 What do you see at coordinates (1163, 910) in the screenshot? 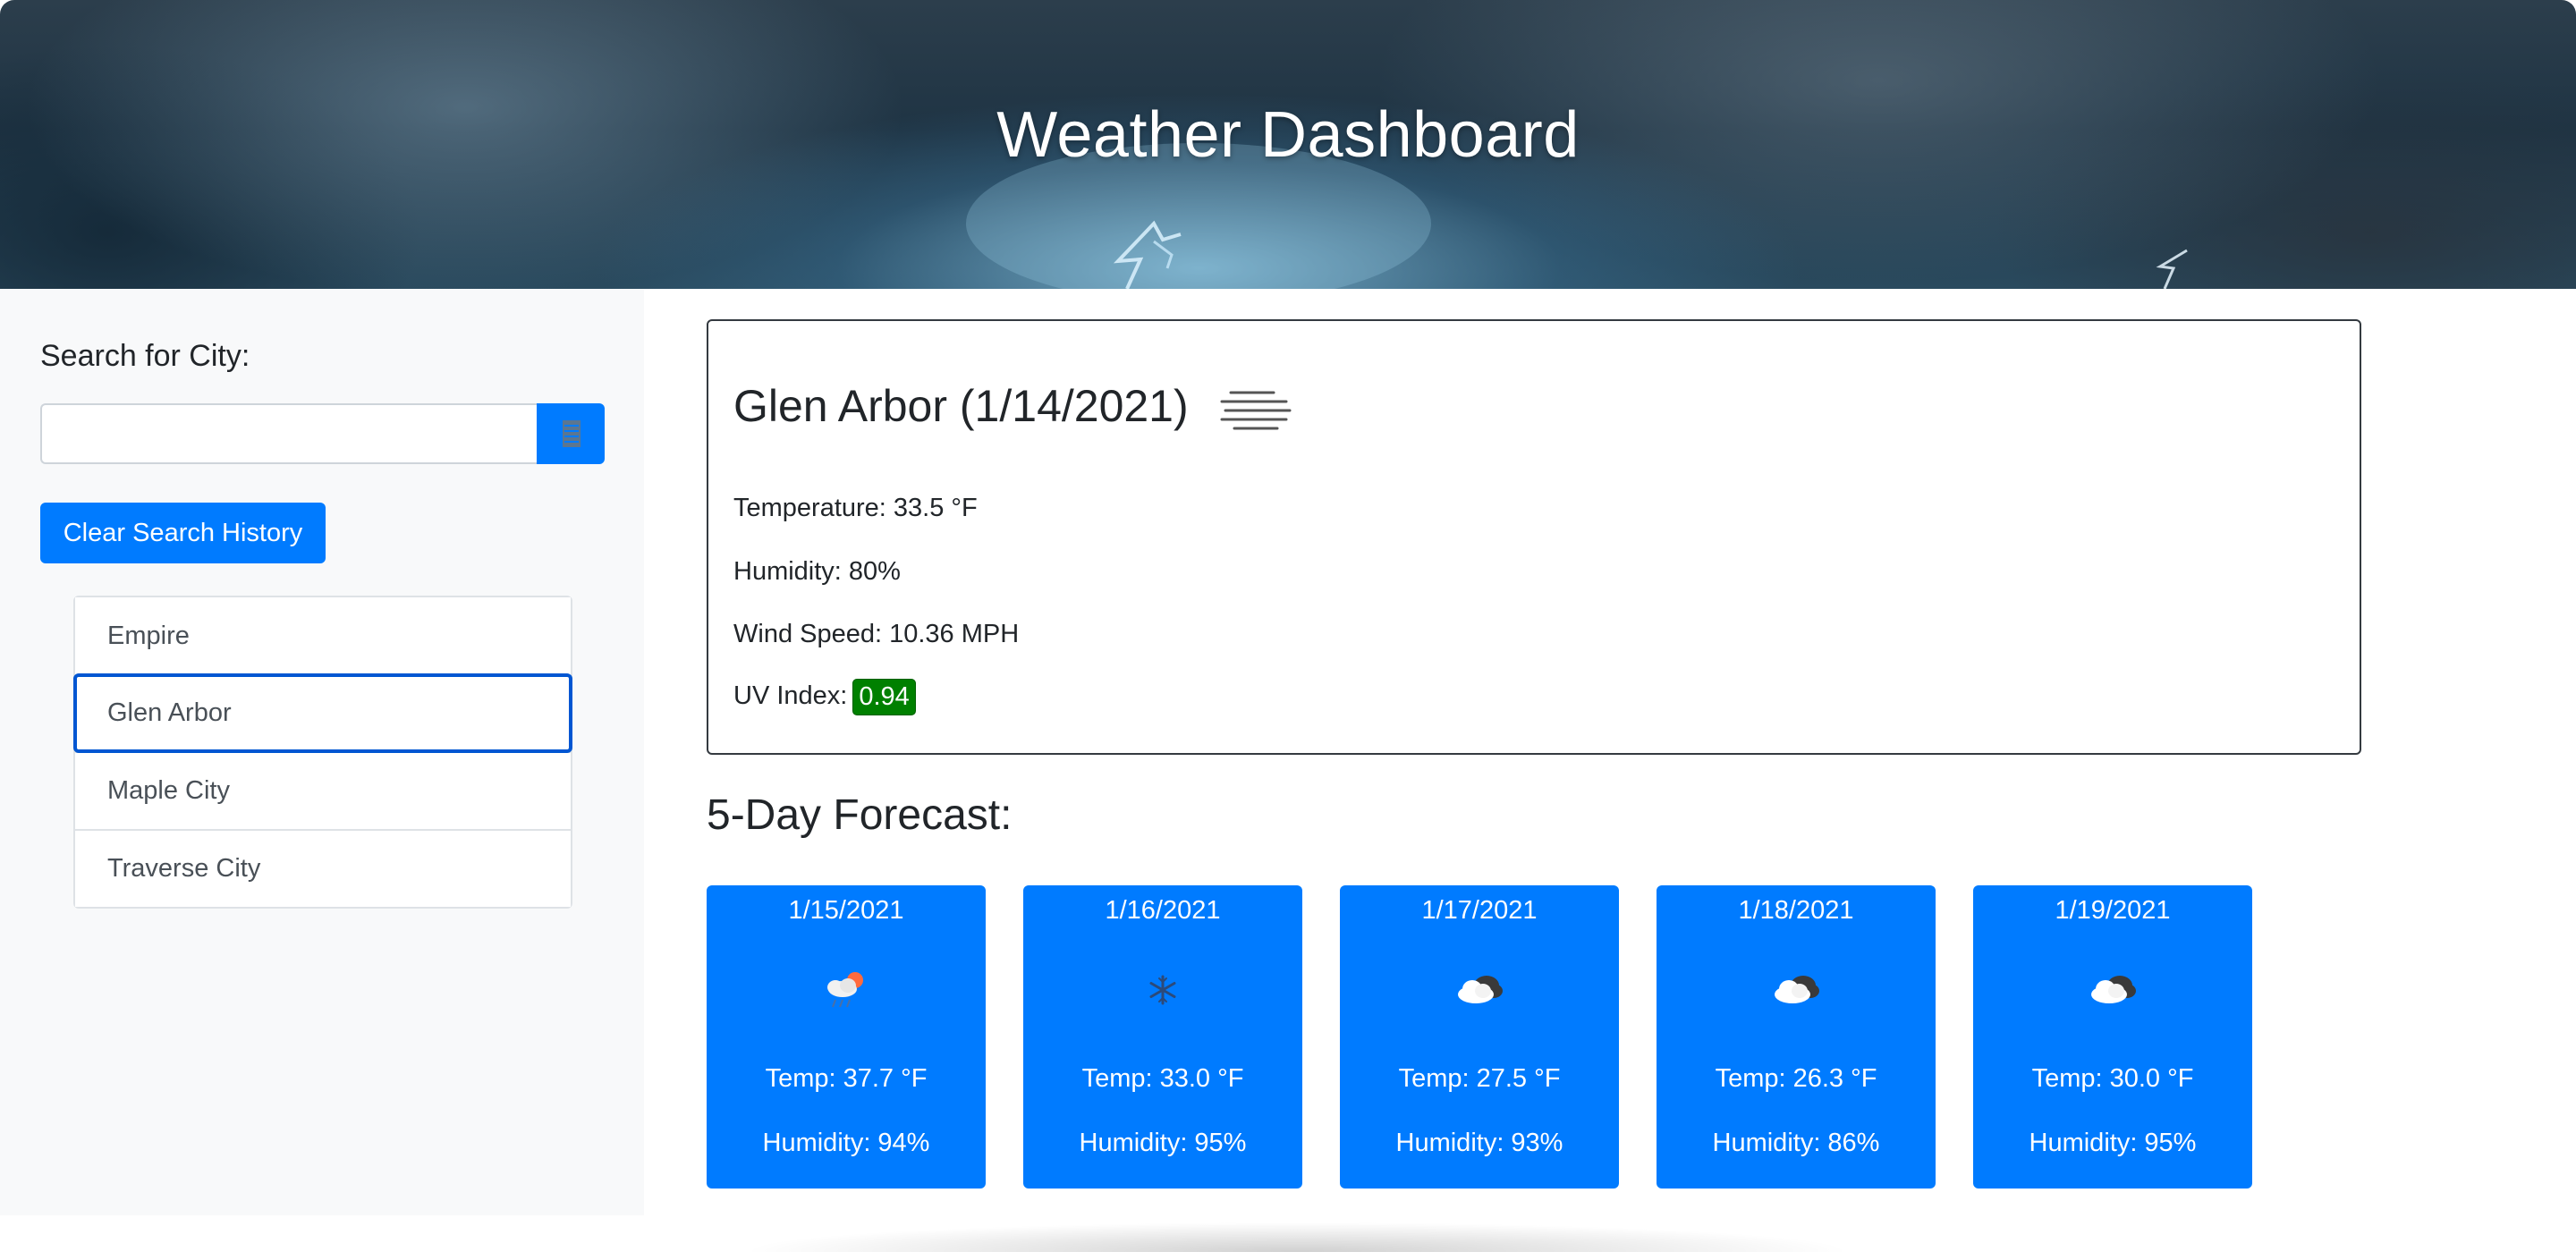
I see `forecast-date: 1/16/2021` at bounding box center [1163, 910].